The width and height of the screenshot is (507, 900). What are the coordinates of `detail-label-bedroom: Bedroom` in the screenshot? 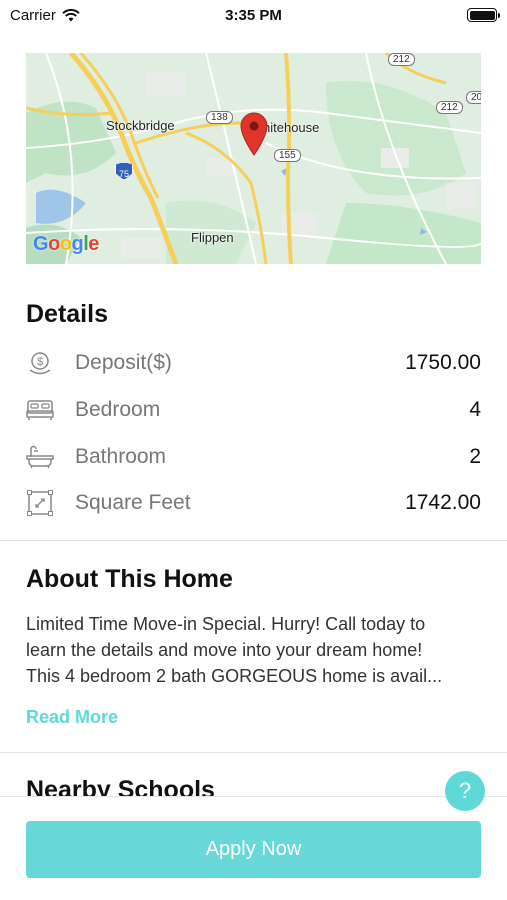 It's located at (118, 409).